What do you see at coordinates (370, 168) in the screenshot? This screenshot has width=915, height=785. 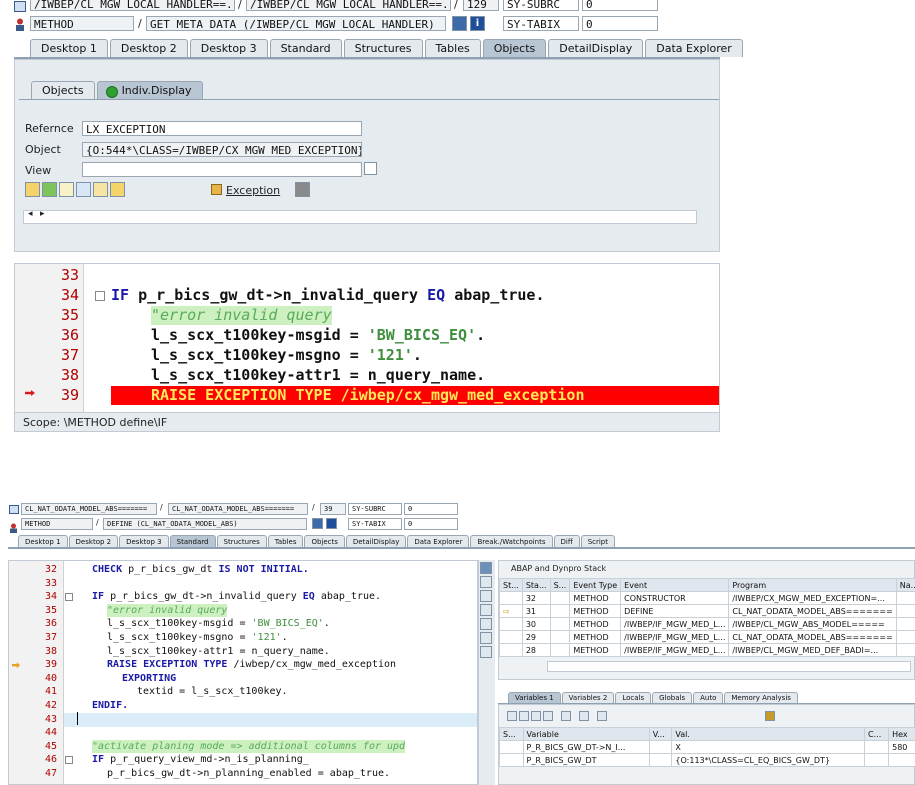 I see `view-value-help-button` at bounding box center [370, 168].